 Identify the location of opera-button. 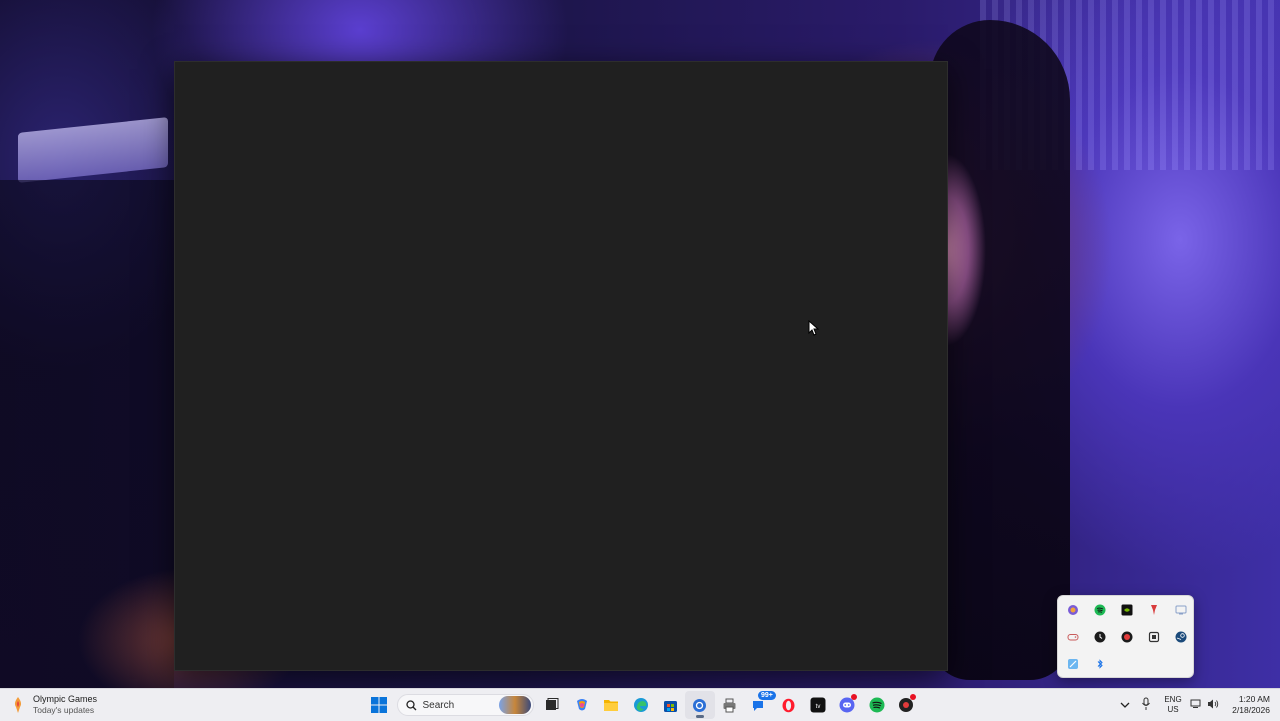
(789, 705).